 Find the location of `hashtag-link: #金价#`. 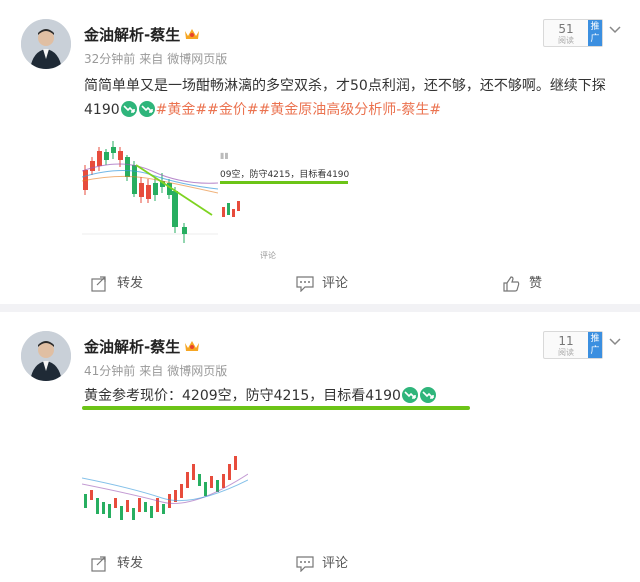

hashtag-link: #金价# is located at coordinates (232, 110).